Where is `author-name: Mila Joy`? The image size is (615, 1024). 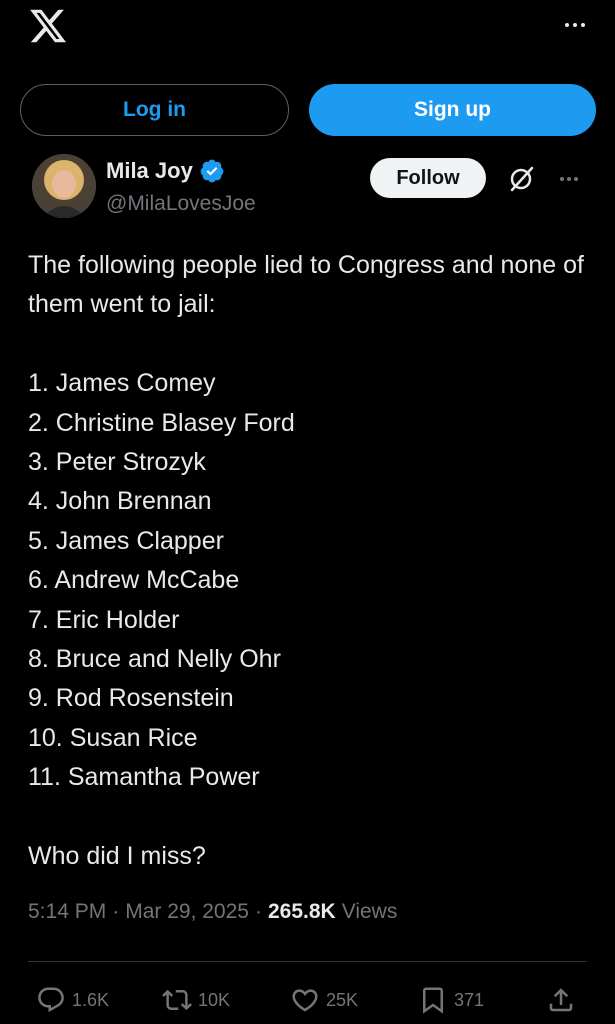
author-name: Mila Joy is located at coordinates (149, 171).